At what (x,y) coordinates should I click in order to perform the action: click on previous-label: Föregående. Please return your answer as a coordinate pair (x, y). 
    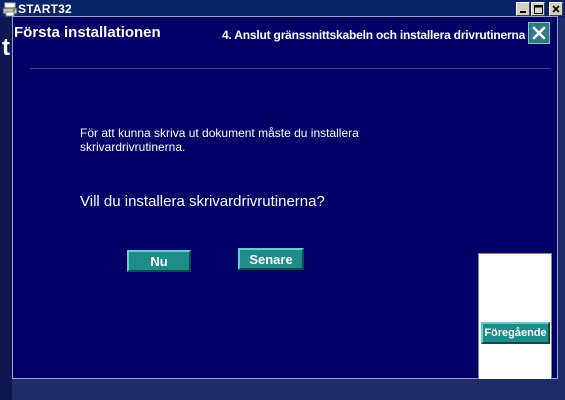
    Looking at the image, I should click on (515, 333).